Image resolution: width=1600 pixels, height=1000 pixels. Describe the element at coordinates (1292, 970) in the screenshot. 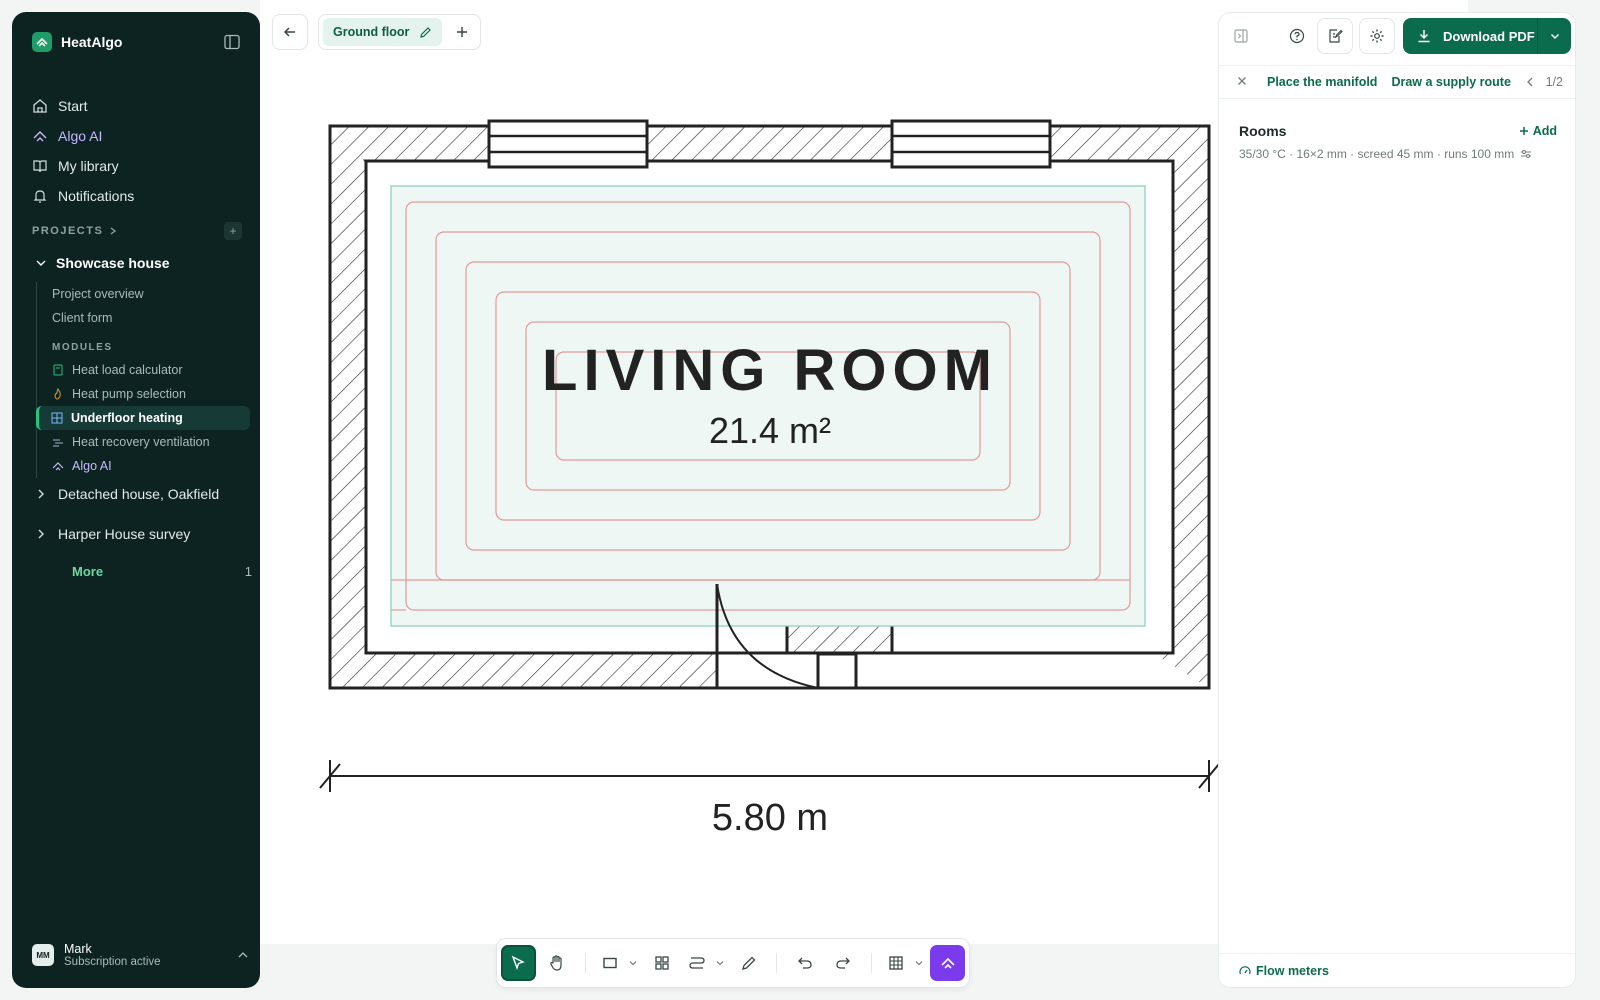

I see `flow-meters-label: Flow meters` at that location.